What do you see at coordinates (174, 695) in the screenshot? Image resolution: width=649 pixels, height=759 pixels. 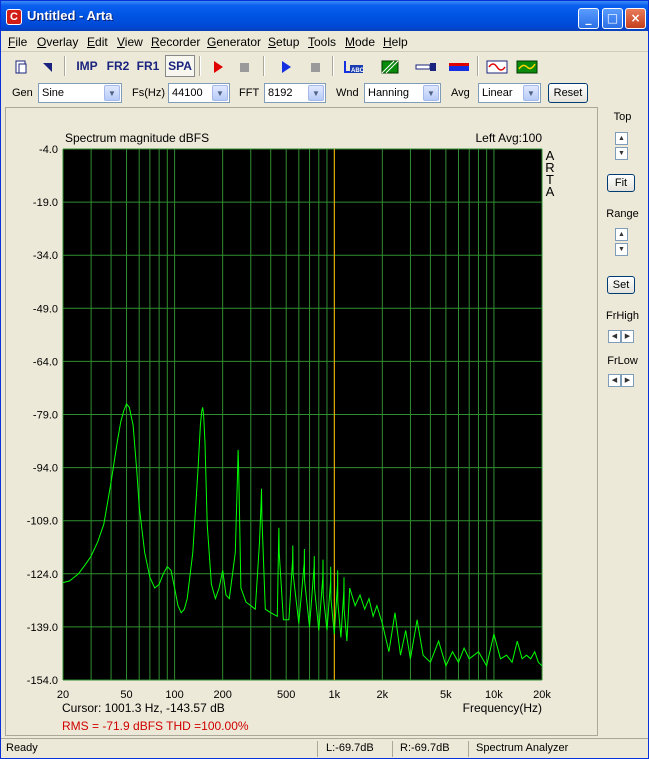 I see `x-tick-label: 100` at bounding box center [174, 695].